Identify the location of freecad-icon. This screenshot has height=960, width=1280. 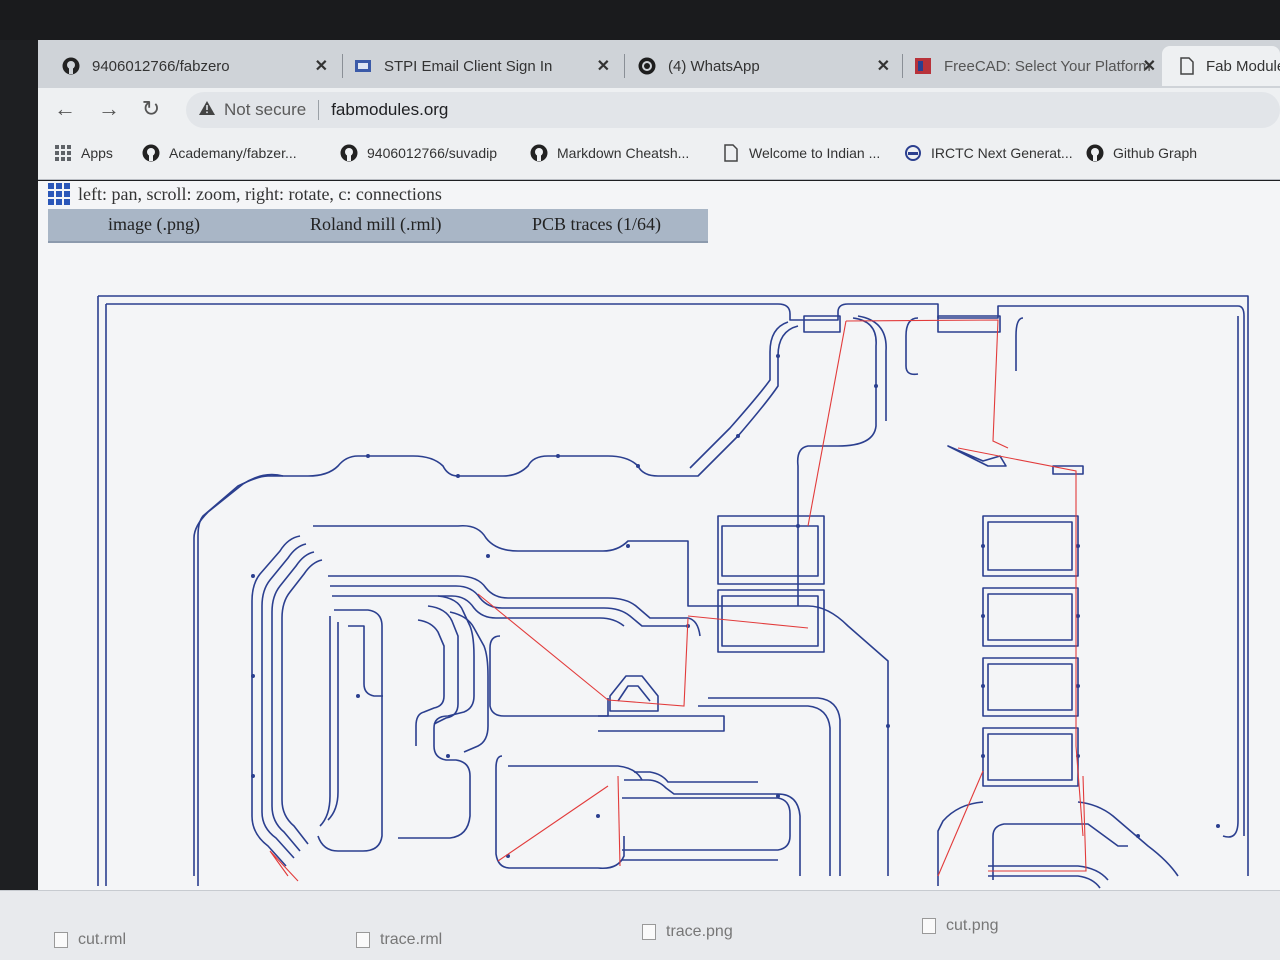
(923, 66).